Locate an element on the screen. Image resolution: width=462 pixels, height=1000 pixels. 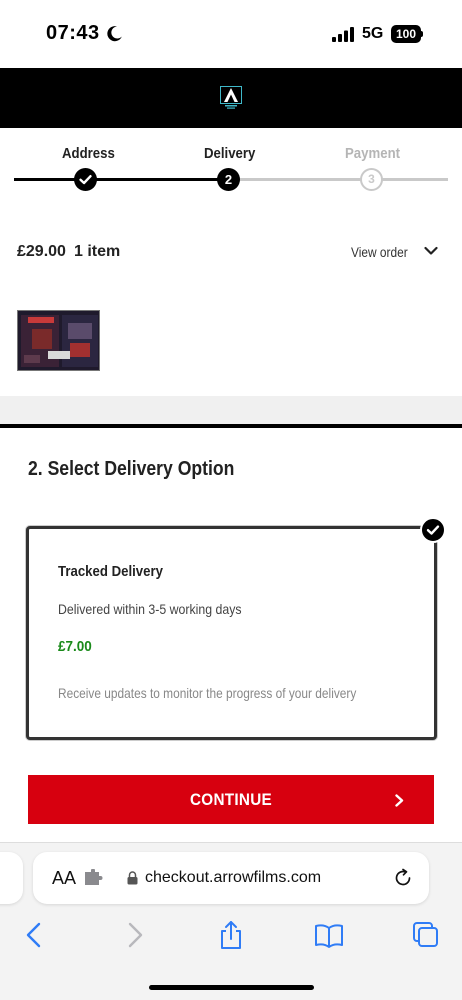
stepper-progress-line is located at coordinates (121, 179).